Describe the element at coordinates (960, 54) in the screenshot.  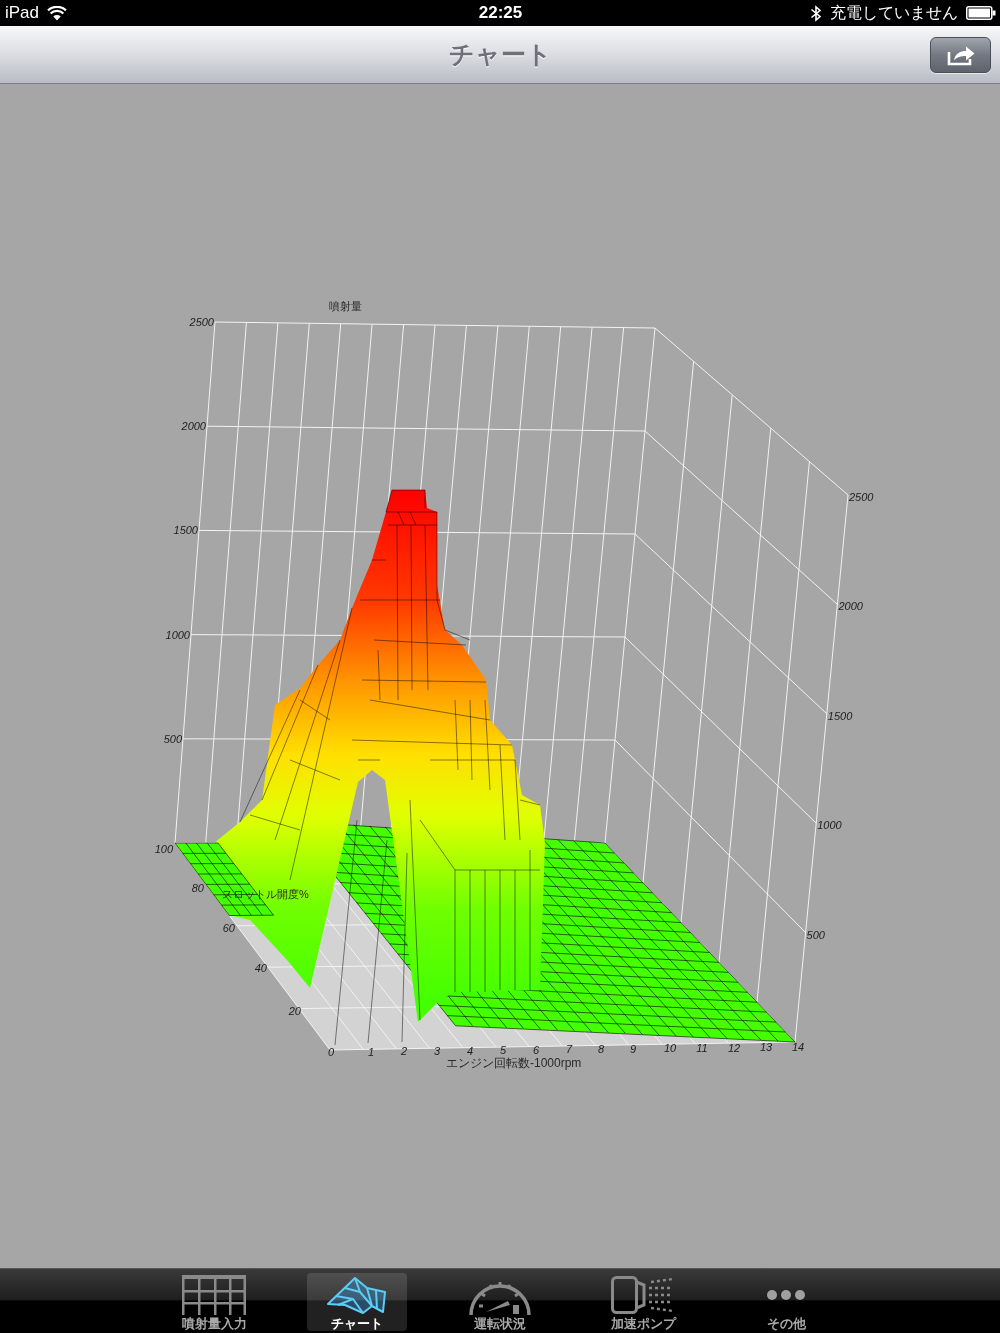
I see `share-button` at that location.